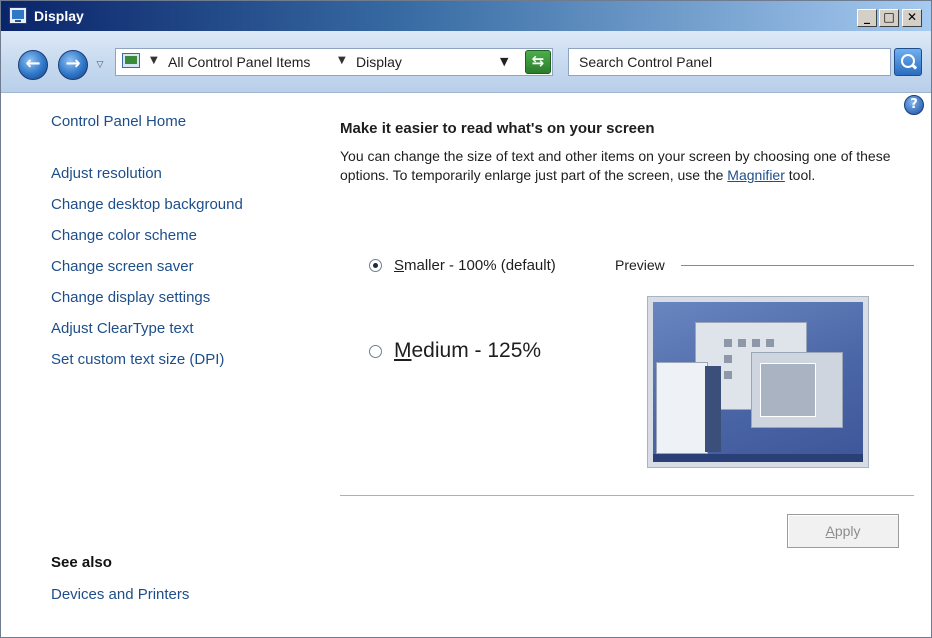 The image size is (932, 638). I want to click on medium-radio, so click(375, 351).